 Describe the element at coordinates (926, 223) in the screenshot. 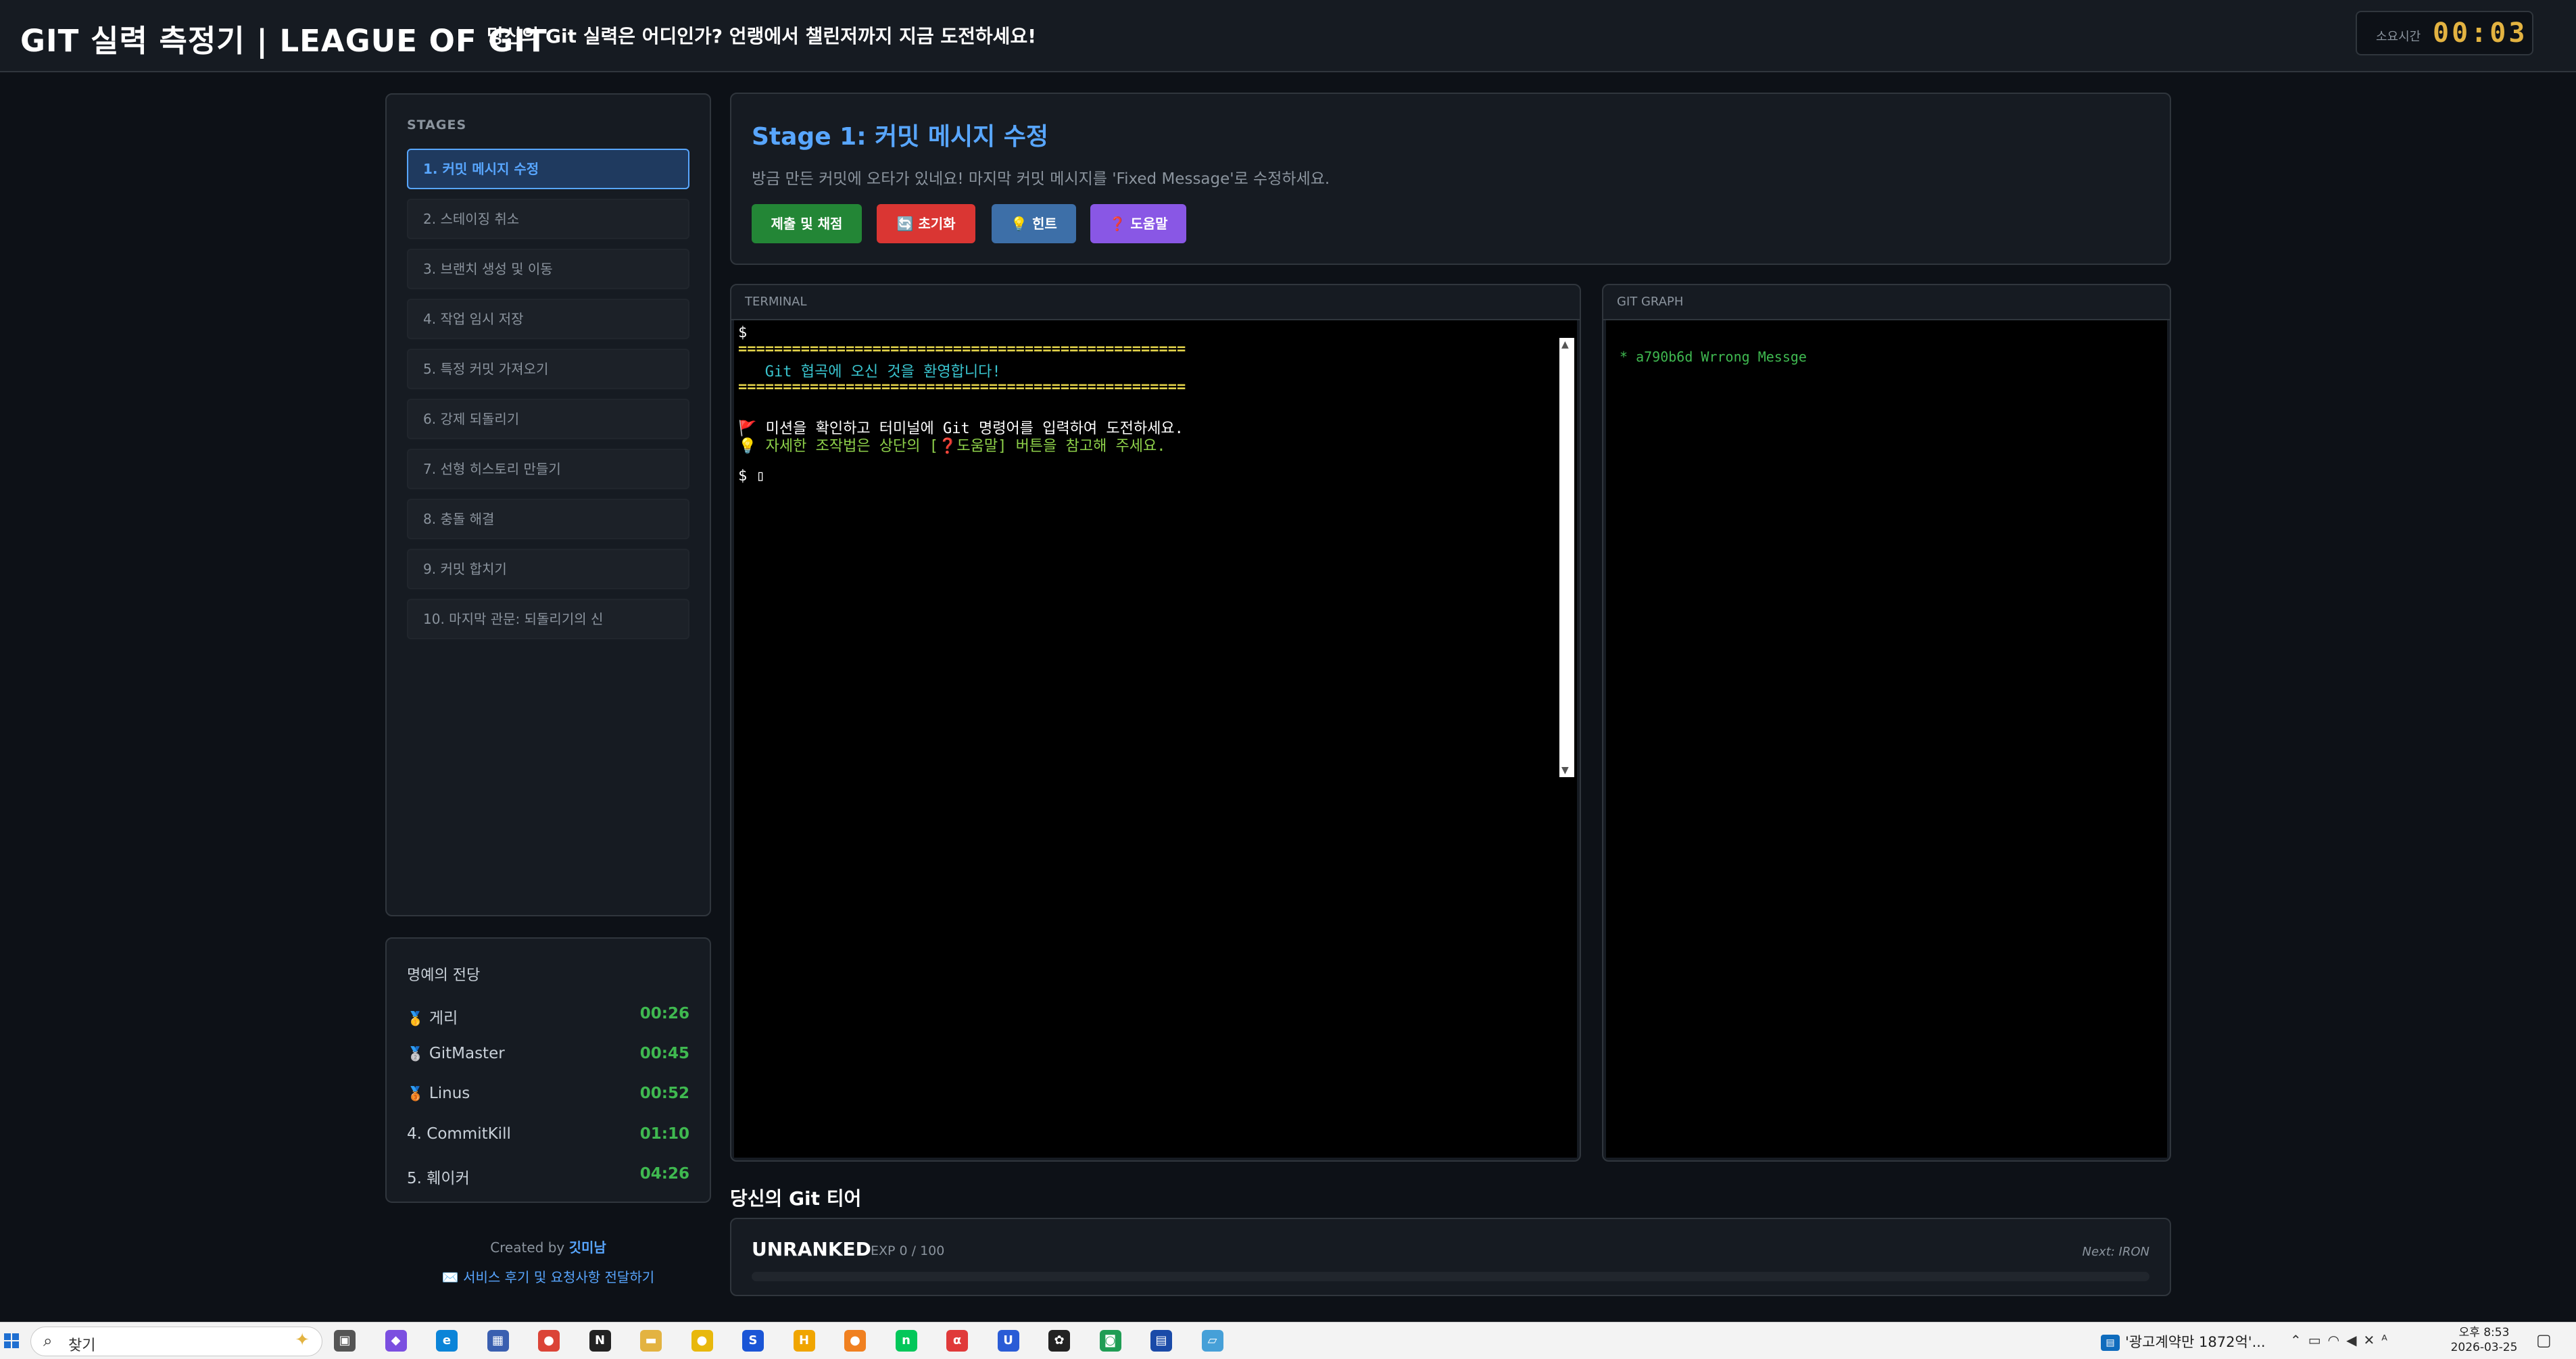

I see `reset-button: 🔄 초기화` at that location.